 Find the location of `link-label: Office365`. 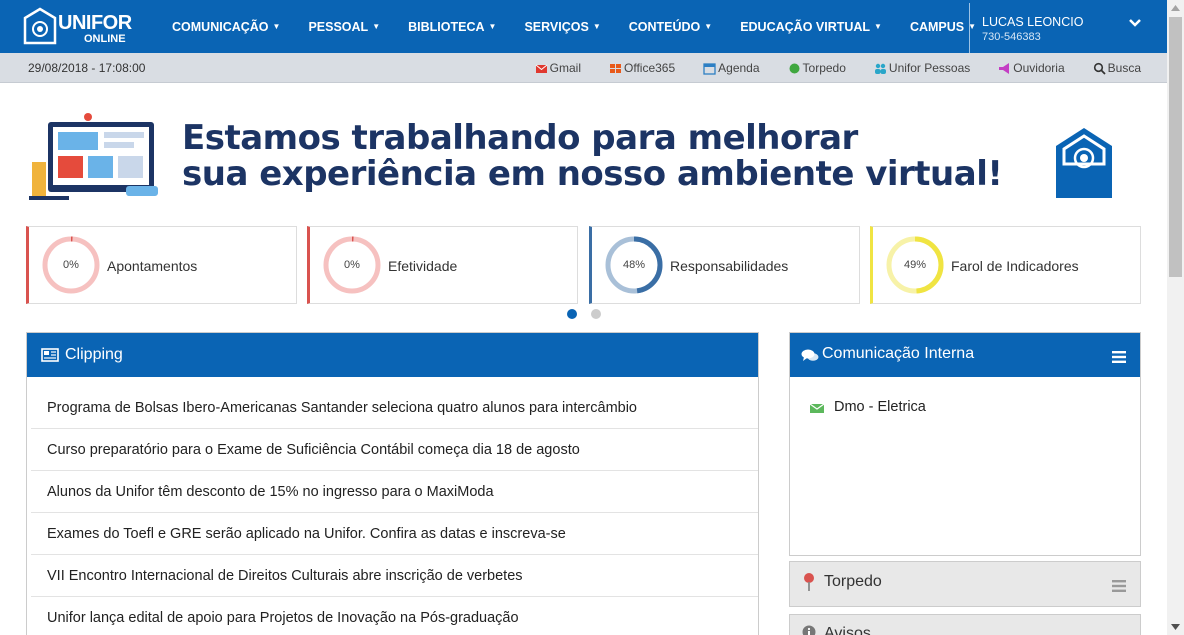

link-label: Office365 is located at coordinates (650, 68).